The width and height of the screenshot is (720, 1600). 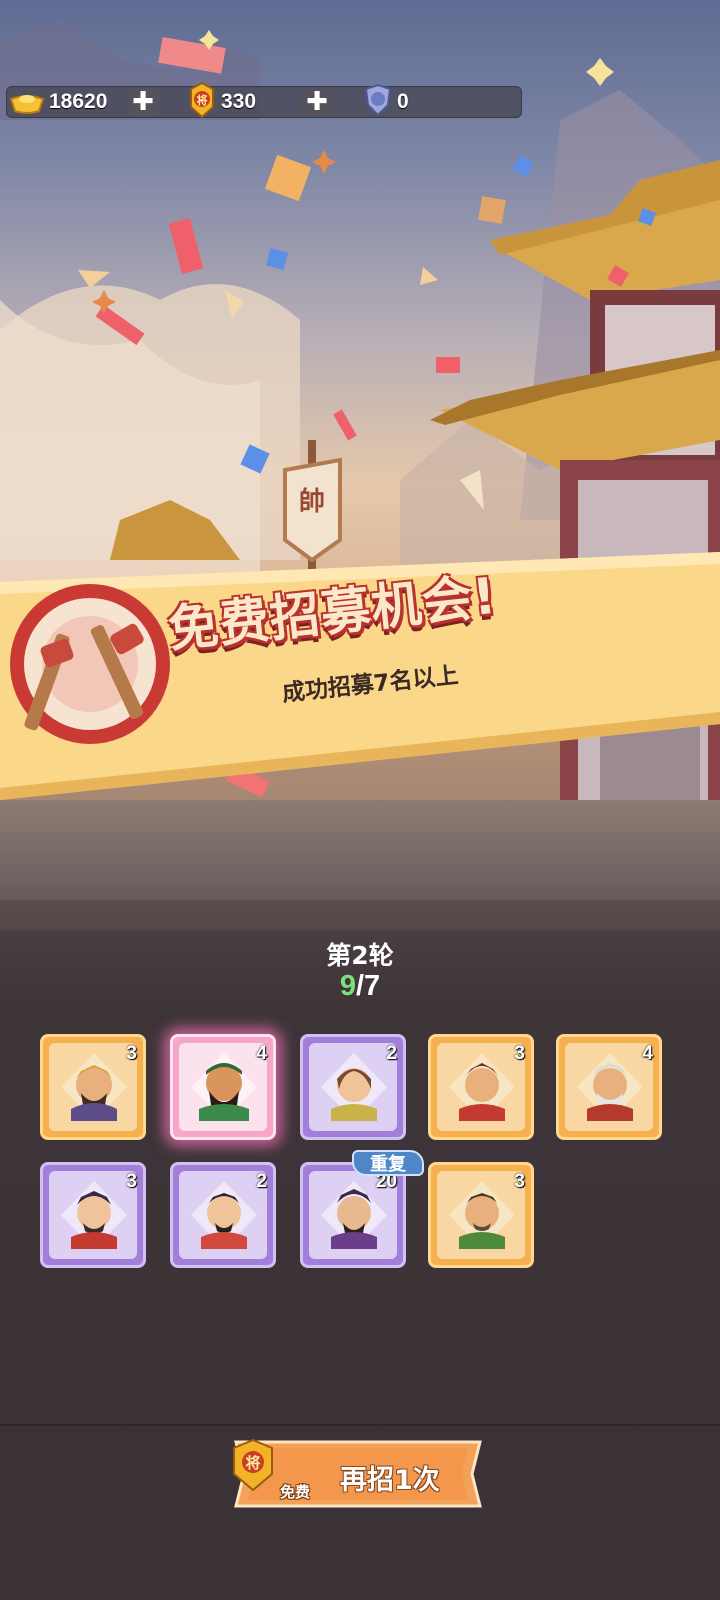 I want to click on recruit-target: 7, so click(x=372, y=986).